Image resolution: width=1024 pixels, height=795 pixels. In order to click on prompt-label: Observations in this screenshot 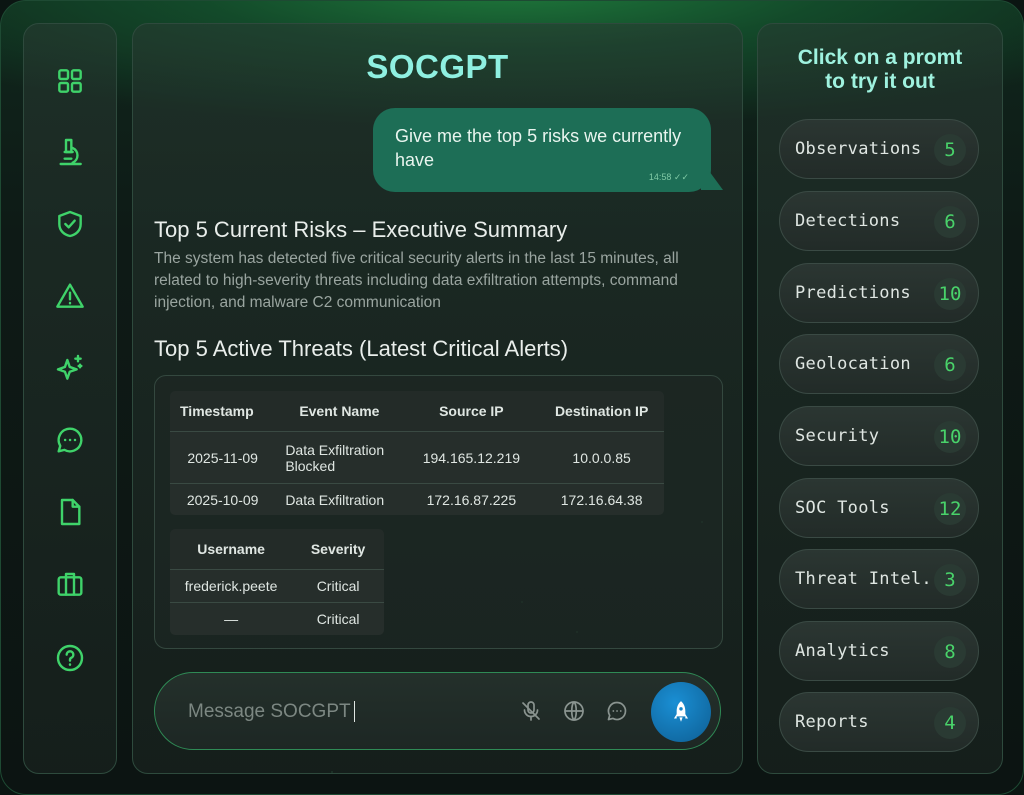, I will do `click(858, 149)`.